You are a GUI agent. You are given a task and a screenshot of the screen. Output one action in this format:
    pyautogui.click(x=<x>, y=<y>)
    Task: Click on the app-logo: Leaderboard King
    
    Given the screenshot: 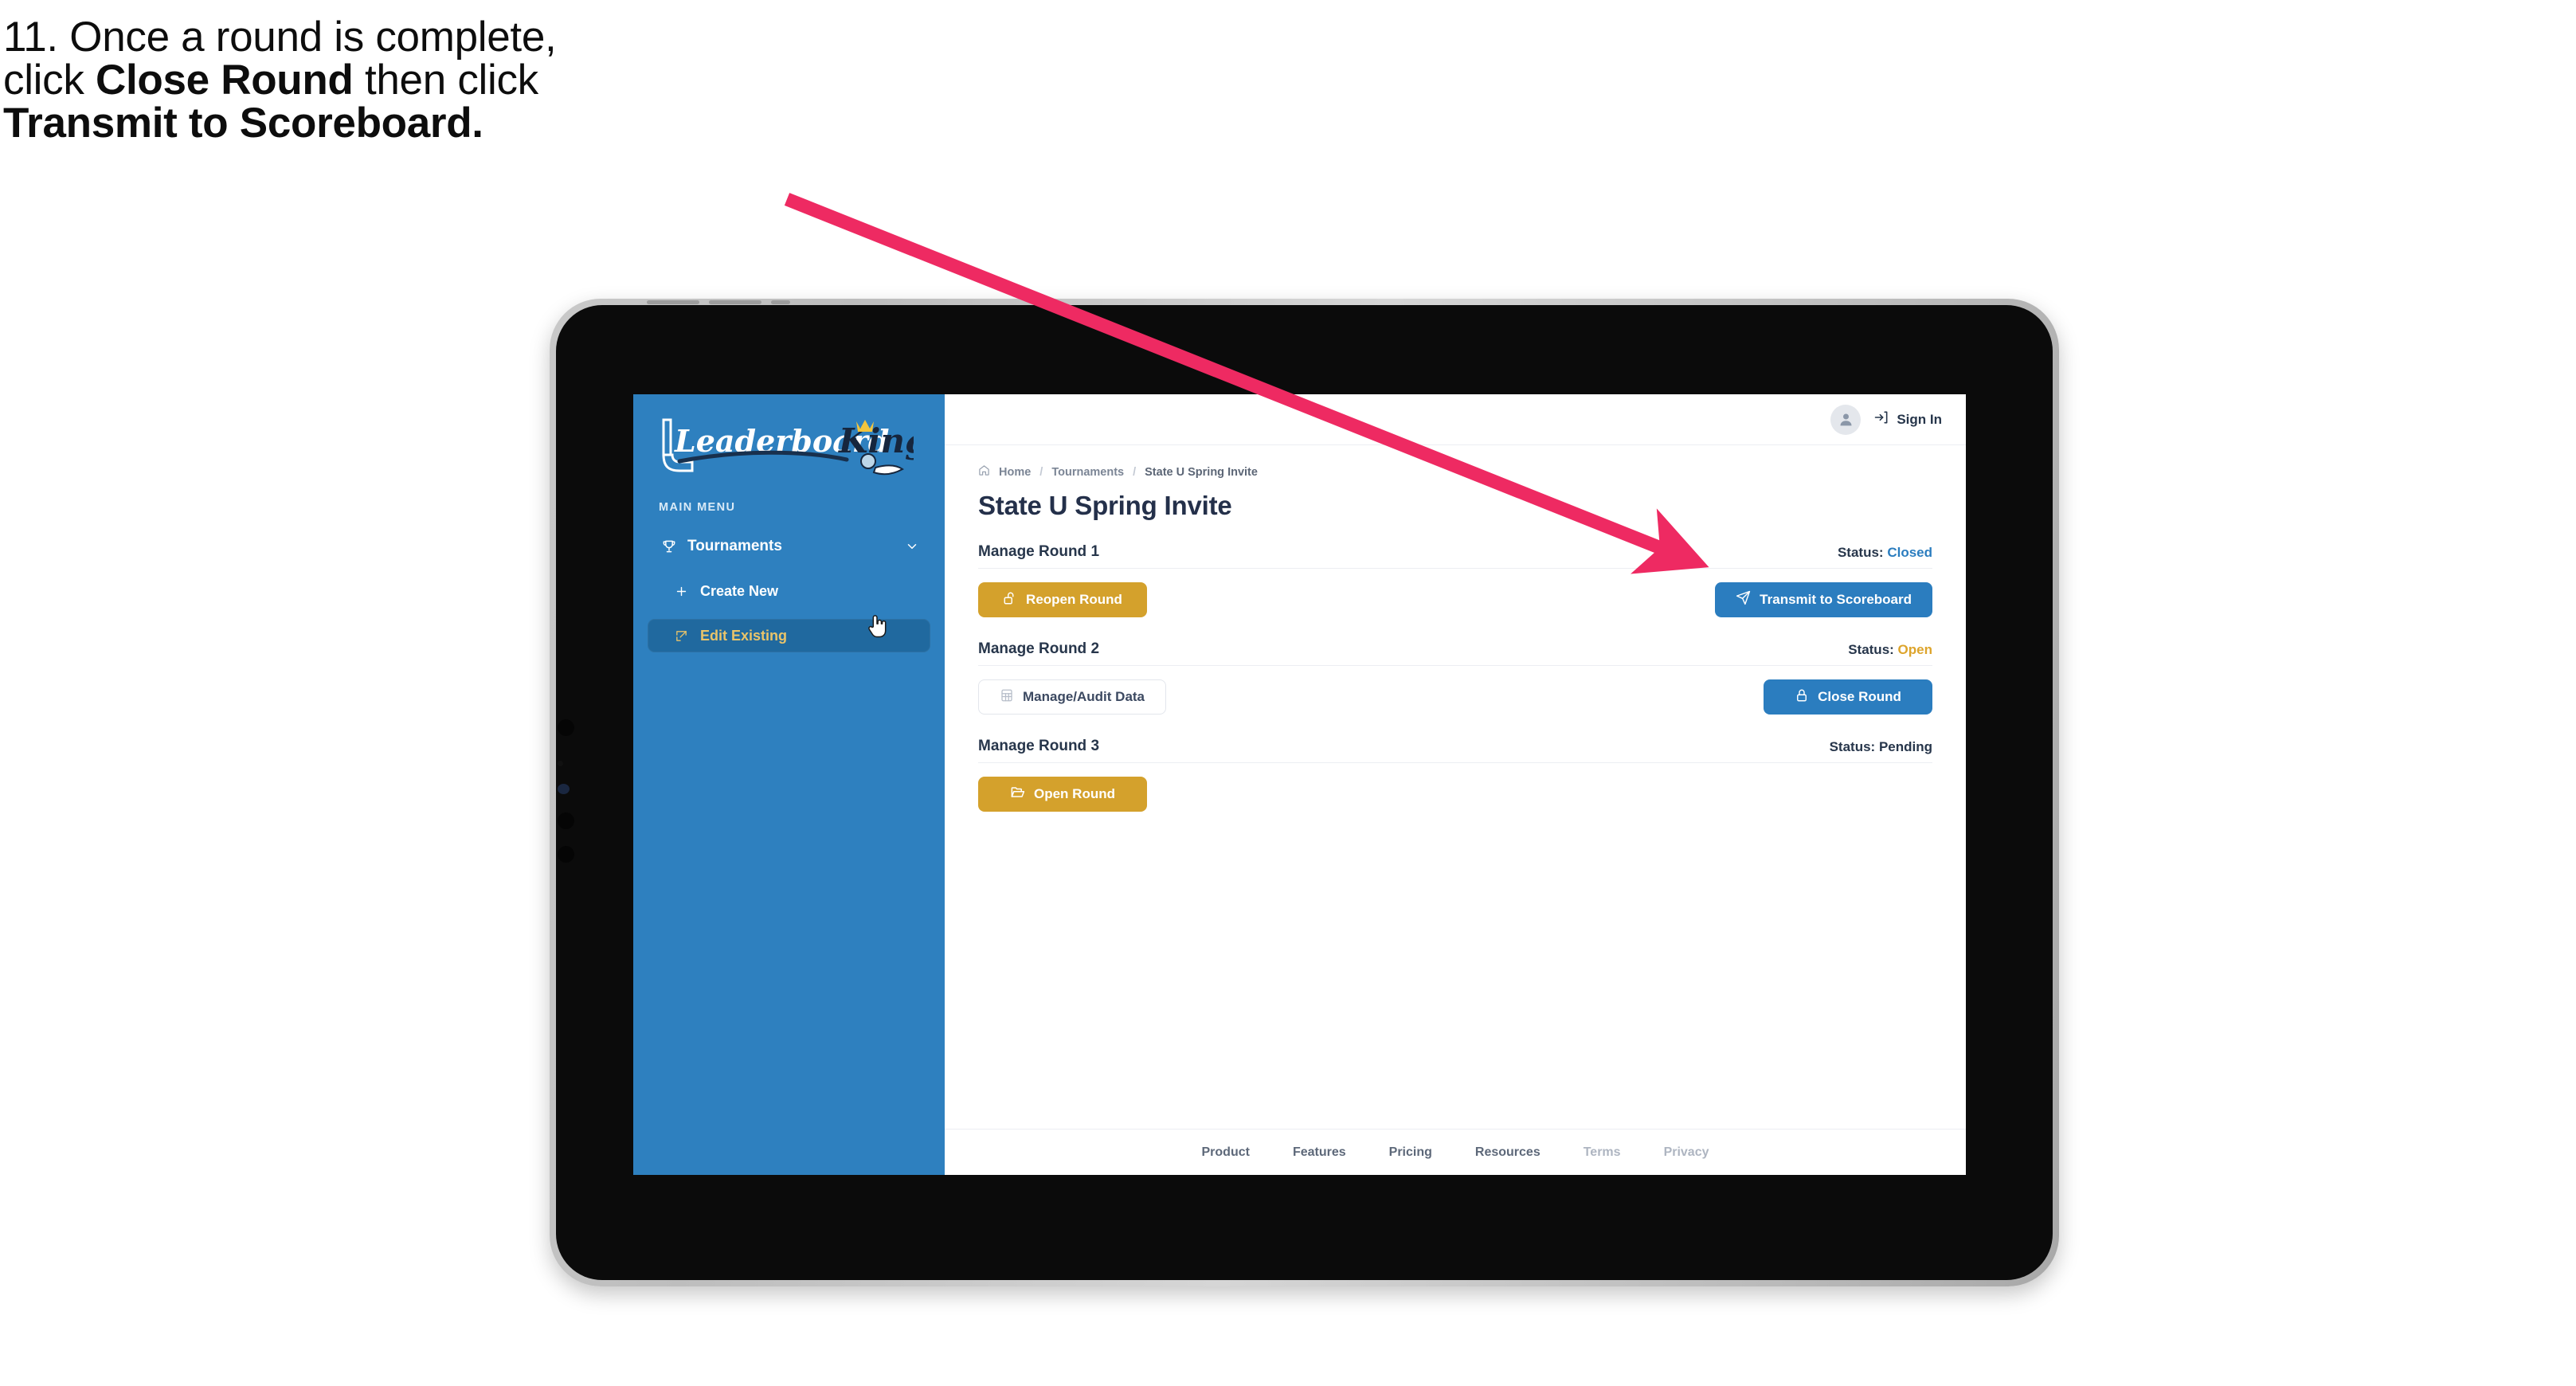 What is the action you would take?
    pyautogui.click(x=786, y=447)
    